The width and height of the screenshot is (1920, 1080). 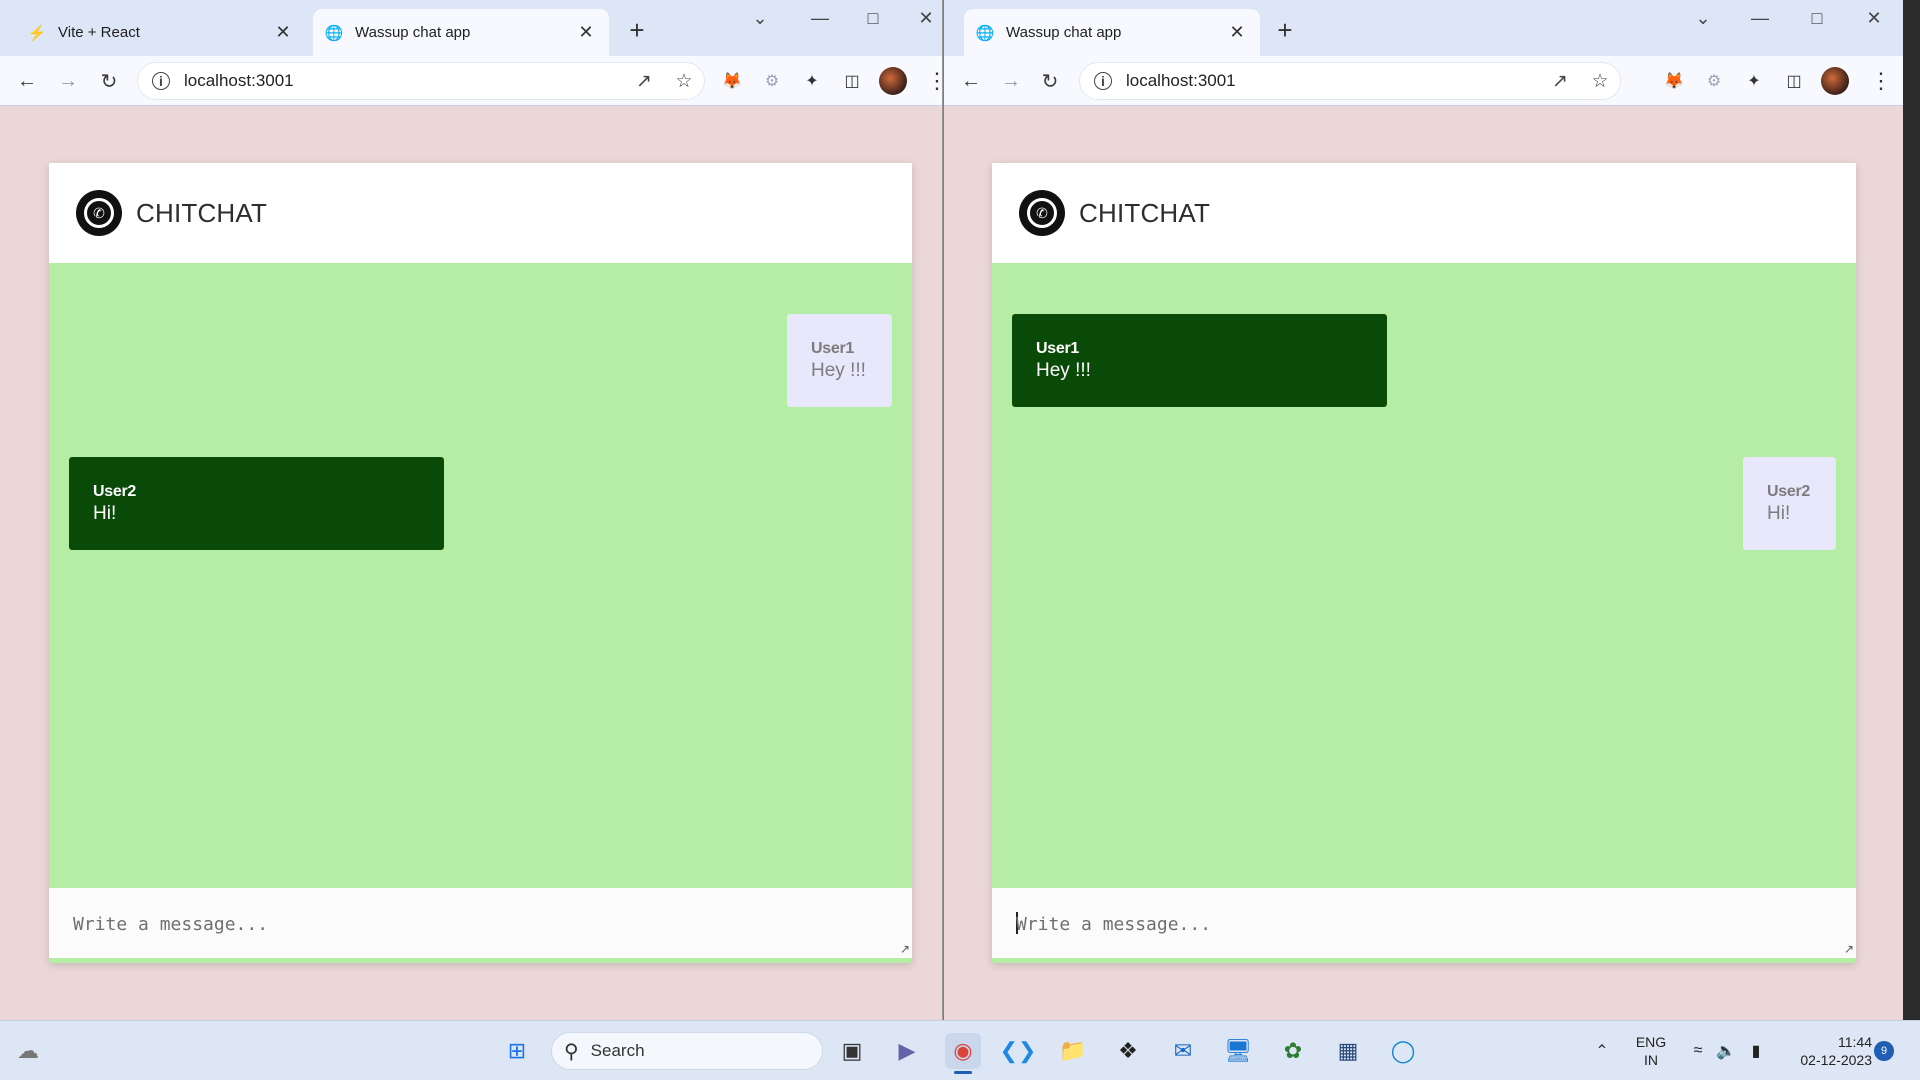 What do you see at coordinates (1424, 213) in the screenshot?
I see `chat-header: ✆ CHITCHAT` at bounding box center [1424, 213].